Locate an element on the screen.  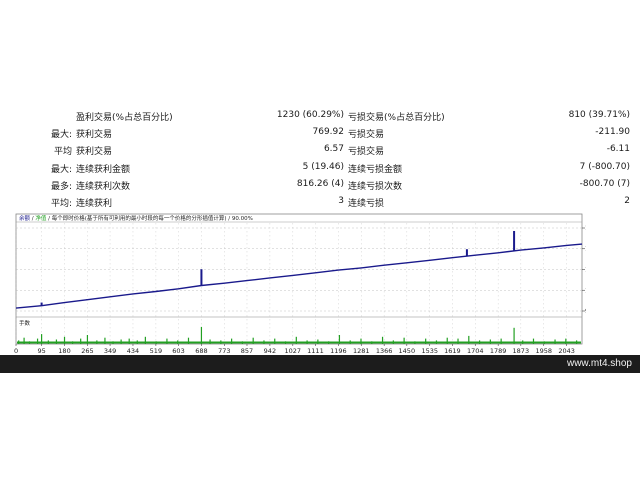
x-tick-label: 349 is located at coordinates (110, 351).